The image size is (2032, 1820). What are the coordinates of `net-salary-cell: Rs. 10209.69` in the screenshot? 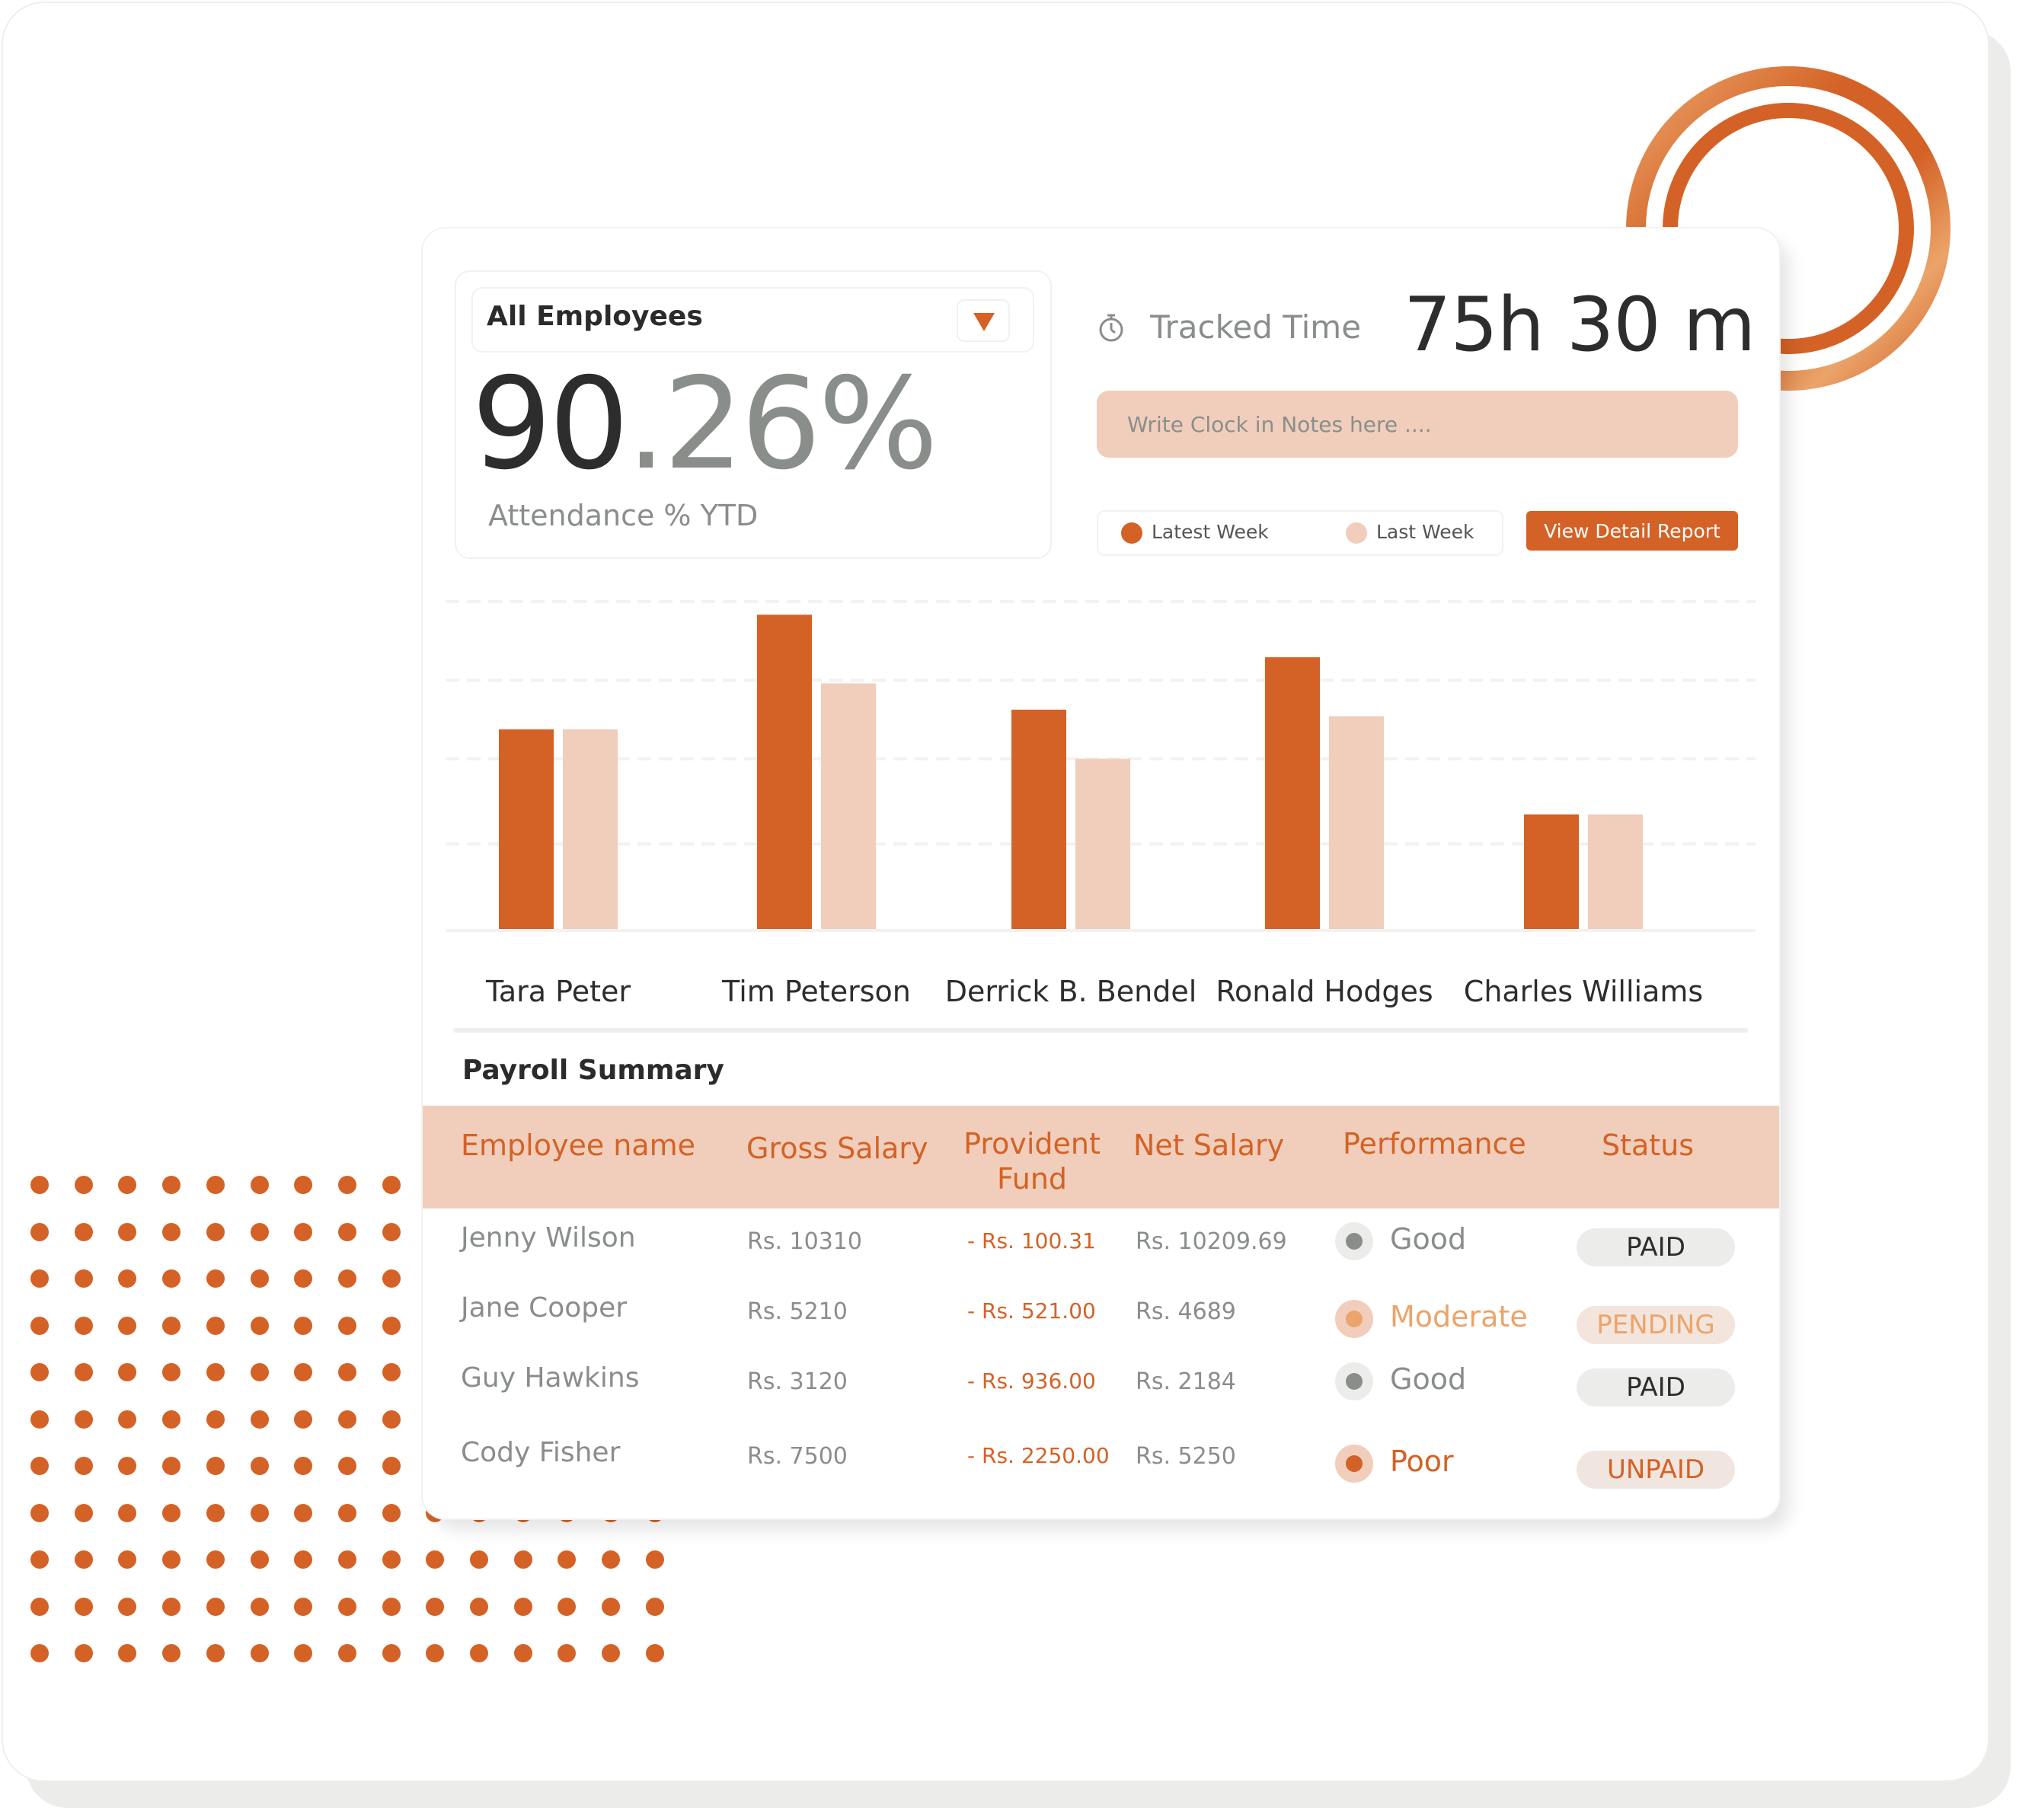 It's located at (1212, 1241).